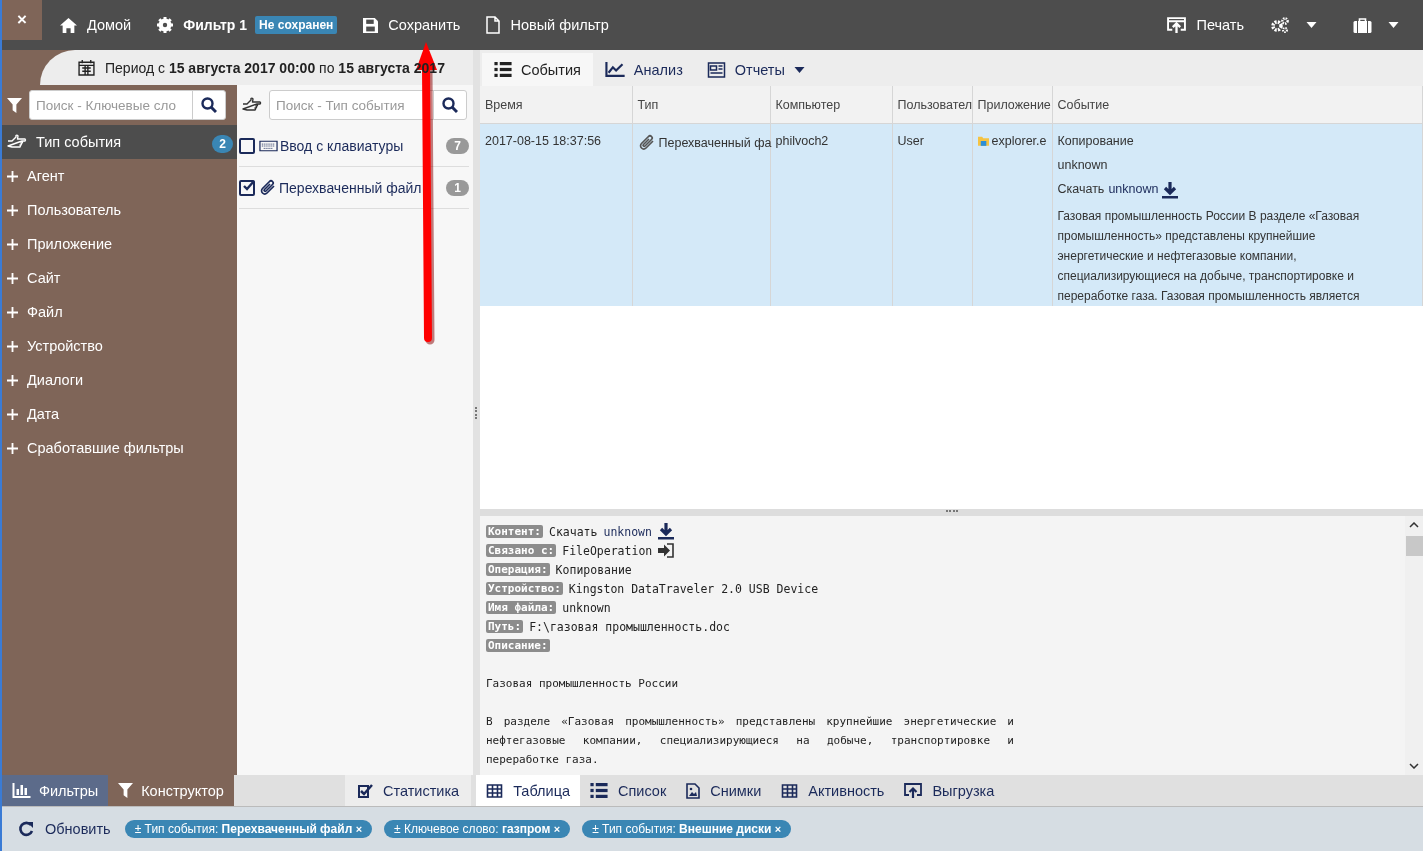 The height and width of the screenshot is (851, 1423). Describe the element at coordinates (802, 141) in the screenshot. I see `table-cell: philvoch2` at that location.